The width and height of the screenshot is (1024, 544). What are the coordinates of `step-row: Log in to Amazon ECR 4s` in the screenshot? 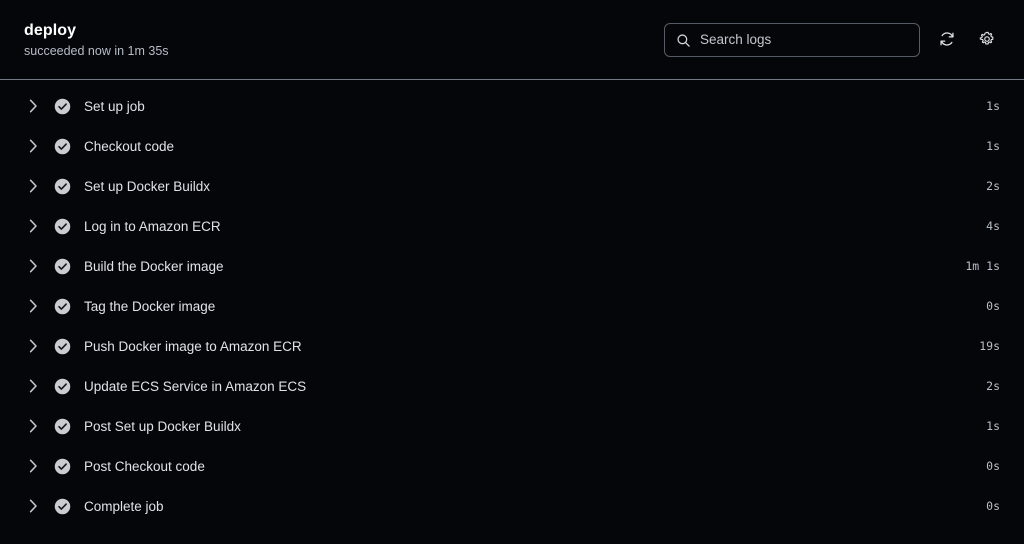 It's located at (512, 226).